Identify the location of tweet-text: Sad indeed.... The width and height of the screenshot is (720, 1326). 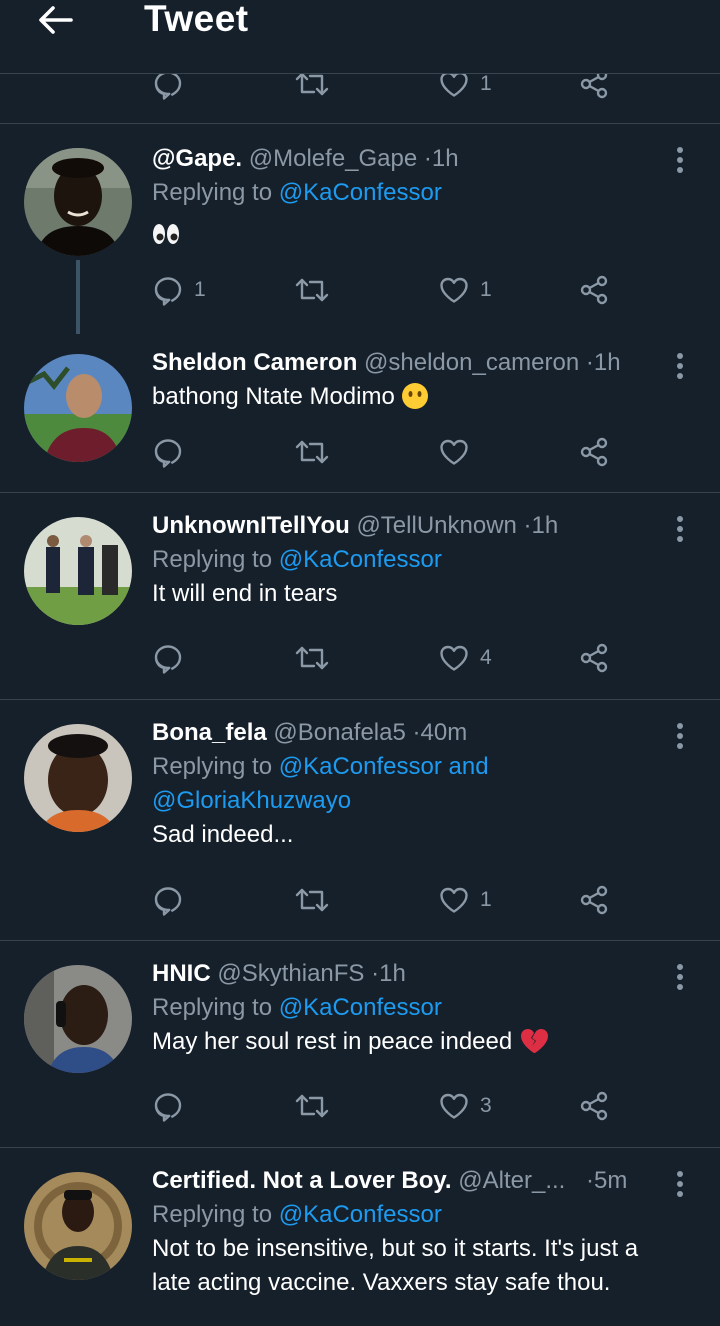
(223, 834).